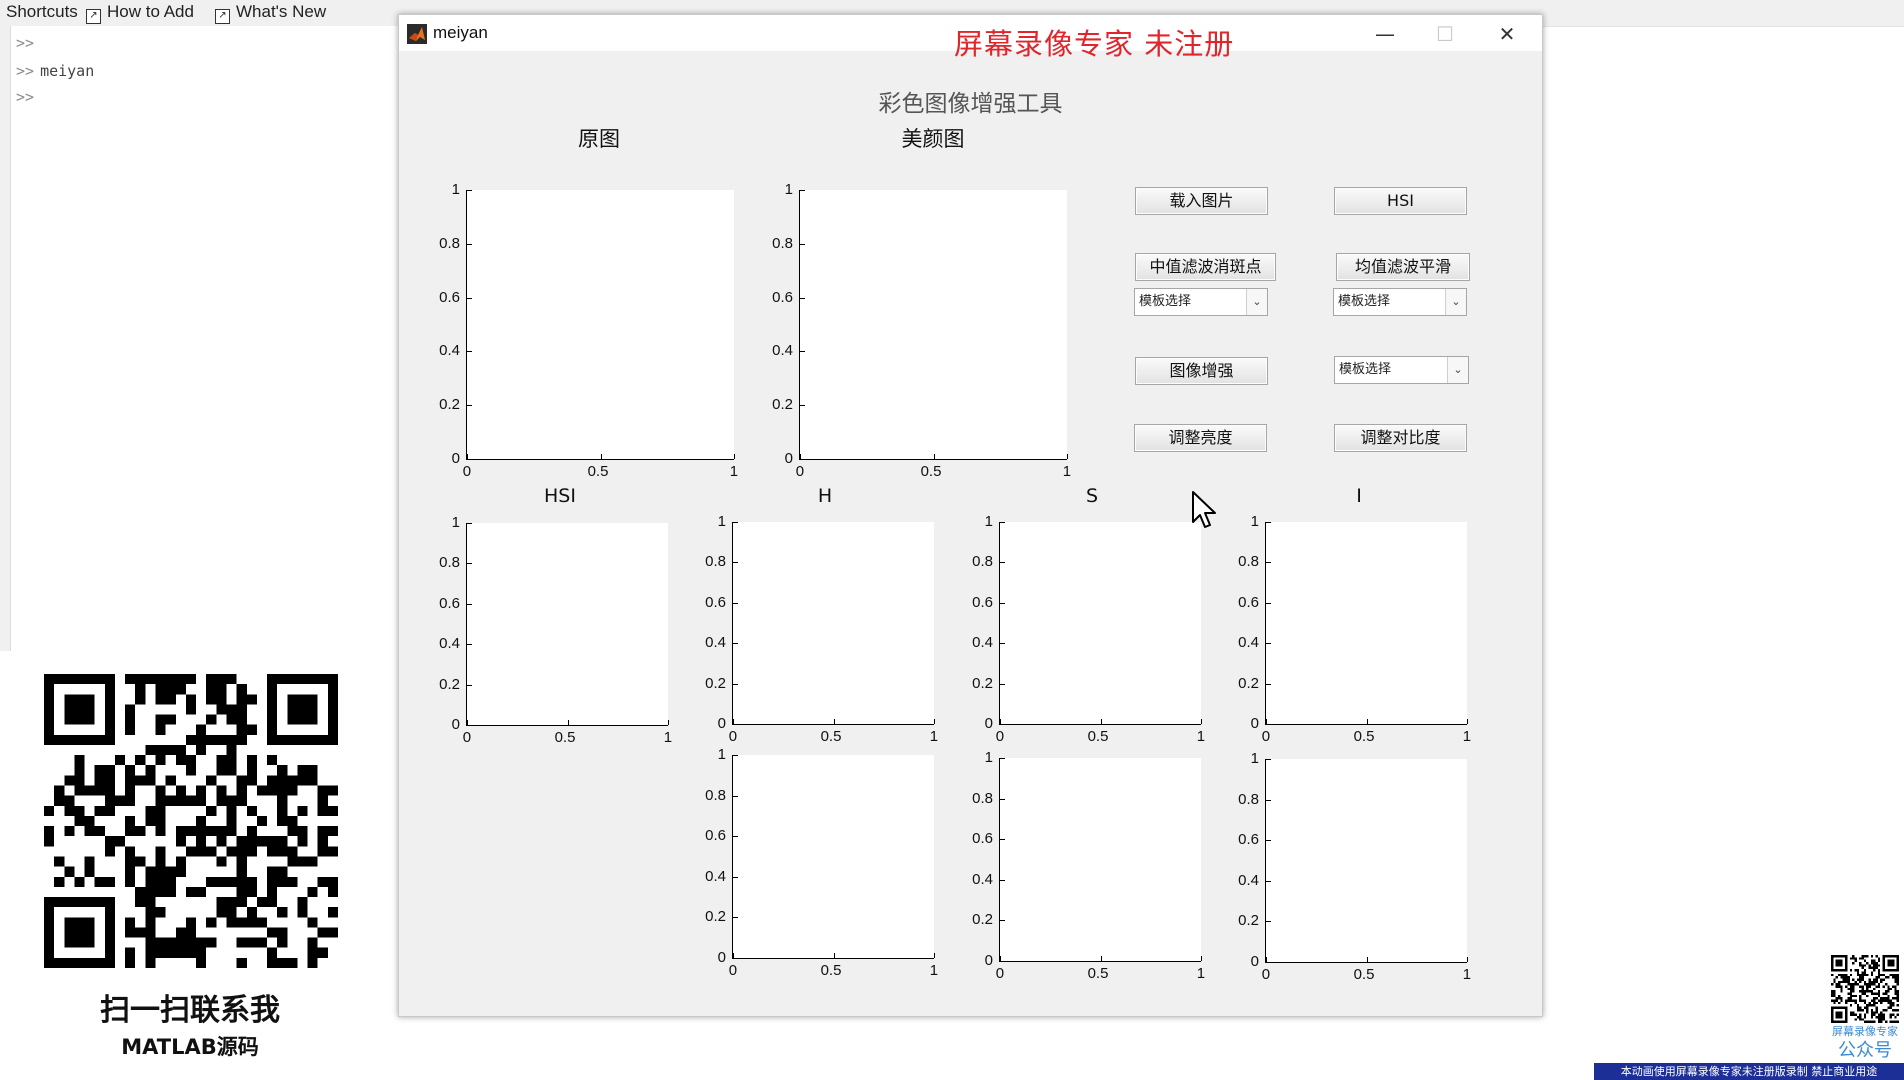  I want to click on wechat-qr-code-icon, so click(1865, 989).